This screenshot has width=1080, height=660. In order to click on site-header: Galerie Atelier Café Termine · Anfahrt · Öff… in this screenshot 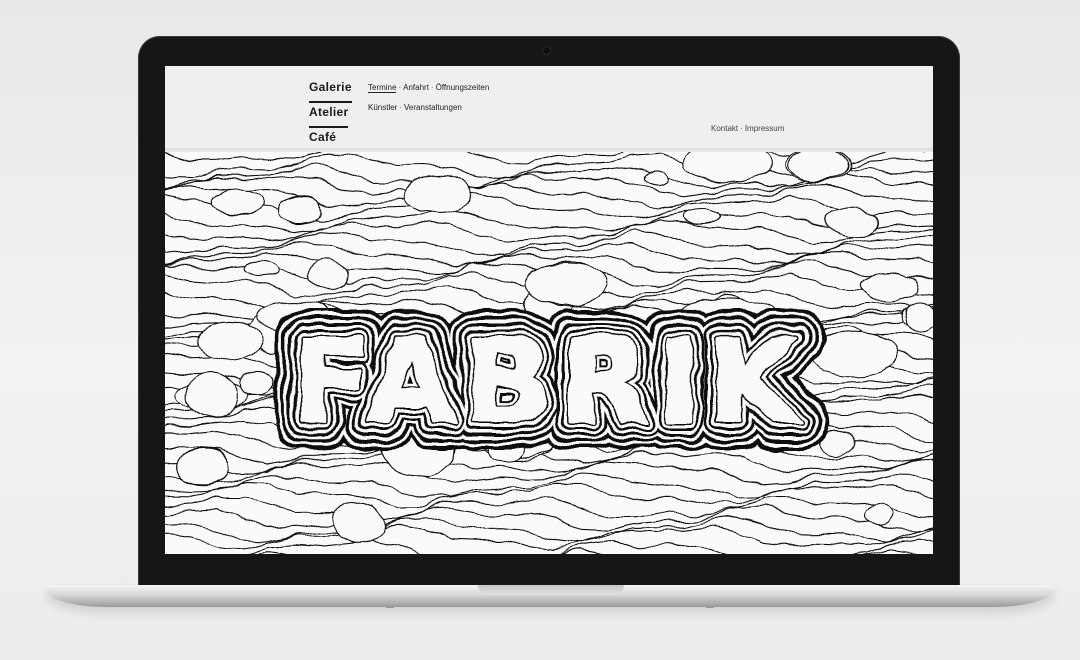, I will do `click(549, 109)`.